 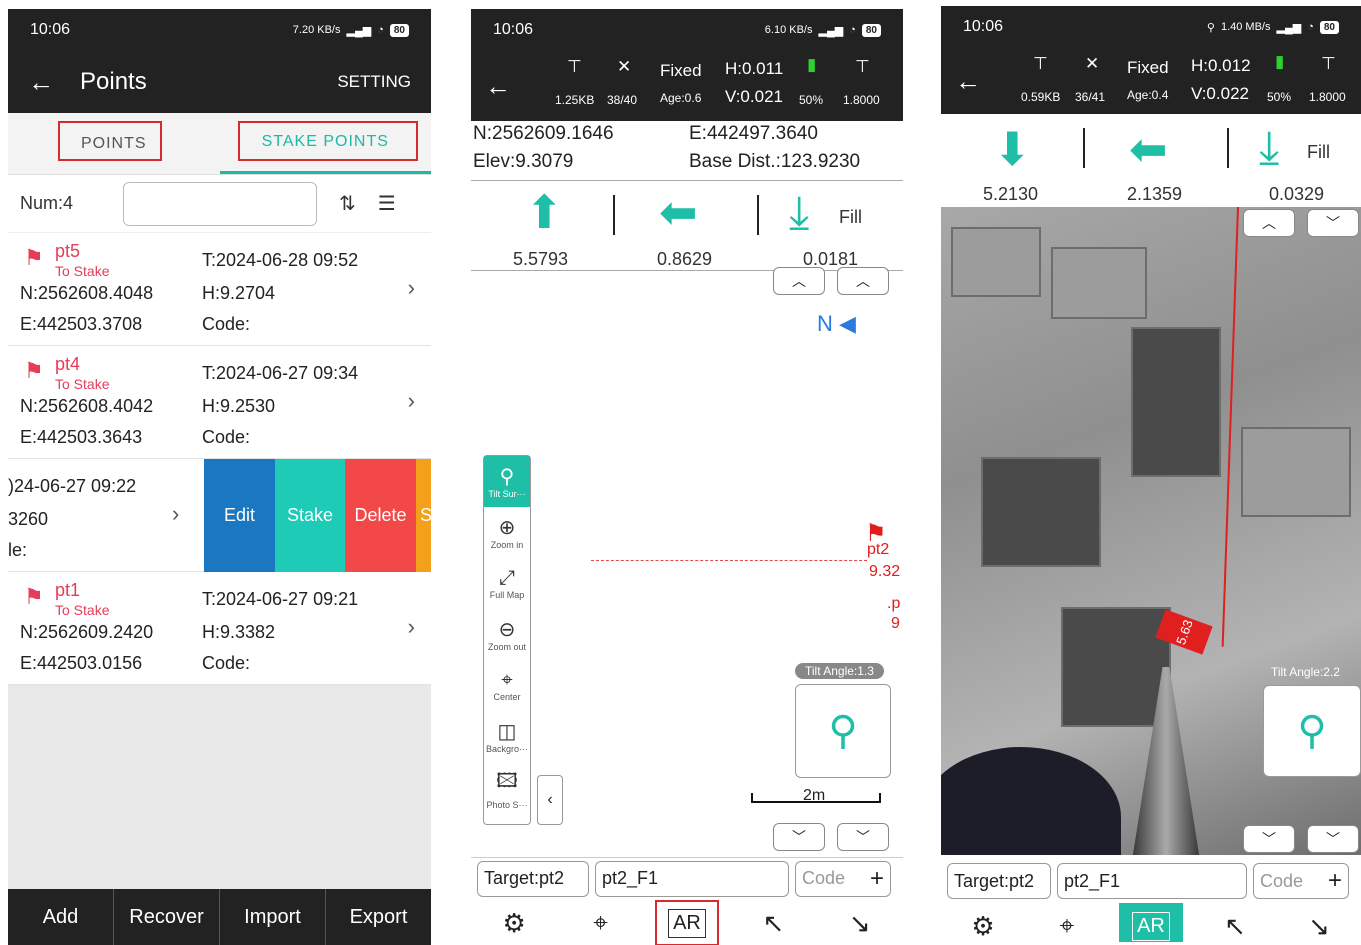 What do you see at coordinates (507, 532) in the screenshot?
I see `zoom-in-tool: ⊕ Zoom in` at bounding box center [507, 532].